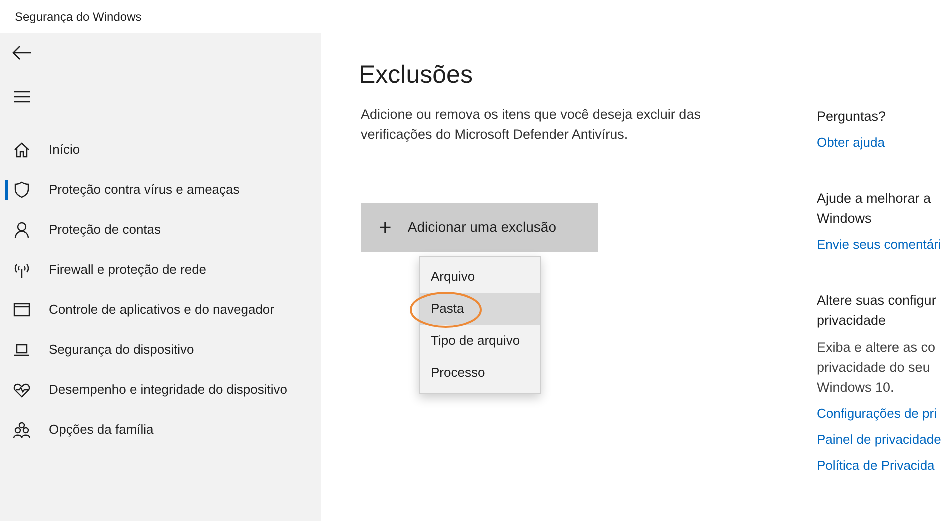 The width and height of the screenshot is (946, 521). Describe the element at coordinates (160, 270) in the screenshot. I see `sidebar-item: Firewall e proteção de rede` at that location.